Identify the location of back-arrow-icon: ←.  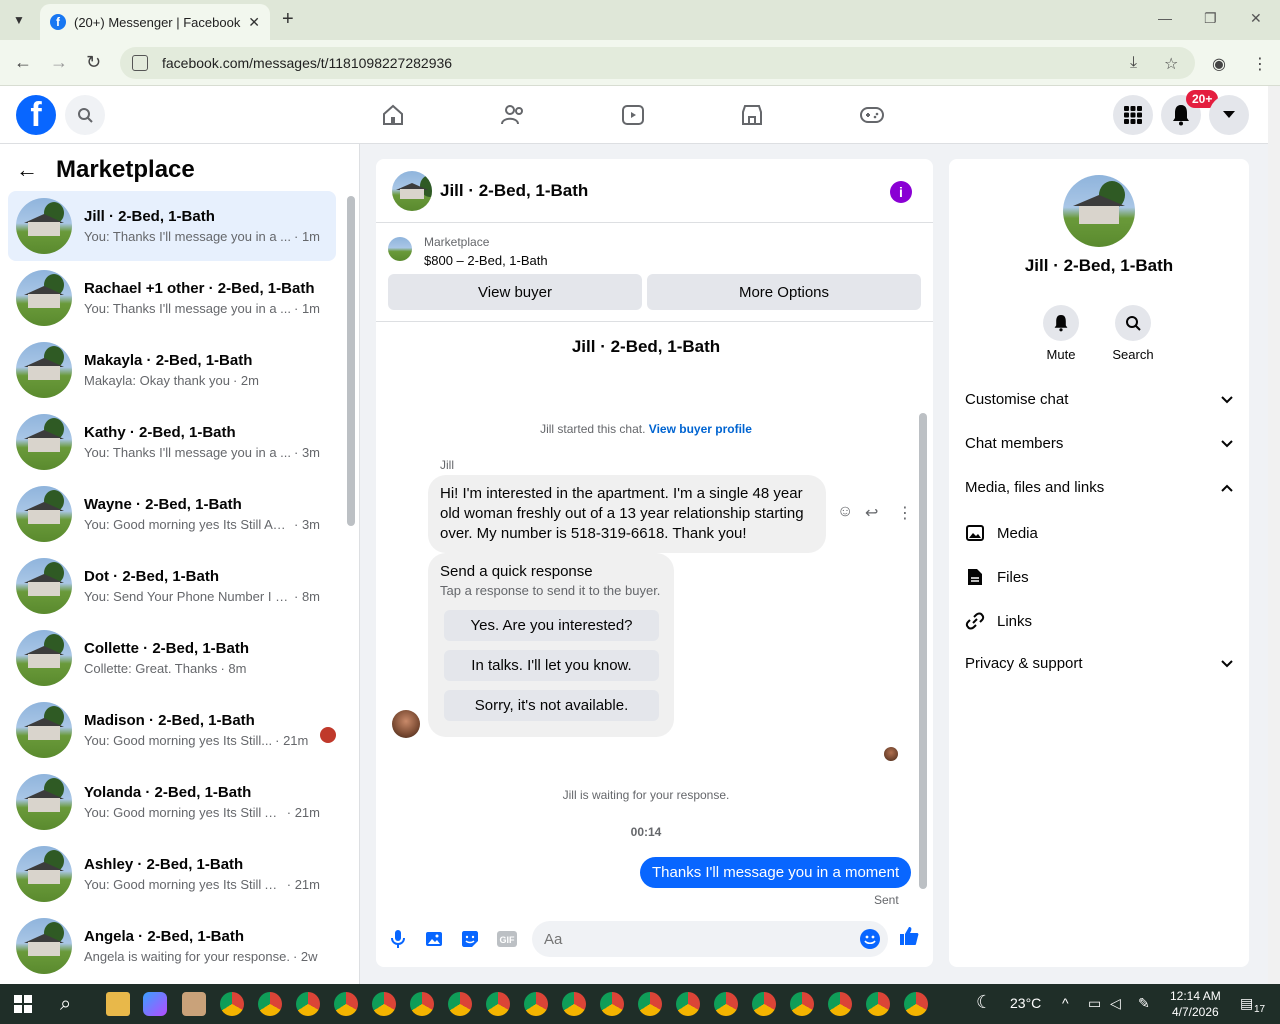
(27, 170).